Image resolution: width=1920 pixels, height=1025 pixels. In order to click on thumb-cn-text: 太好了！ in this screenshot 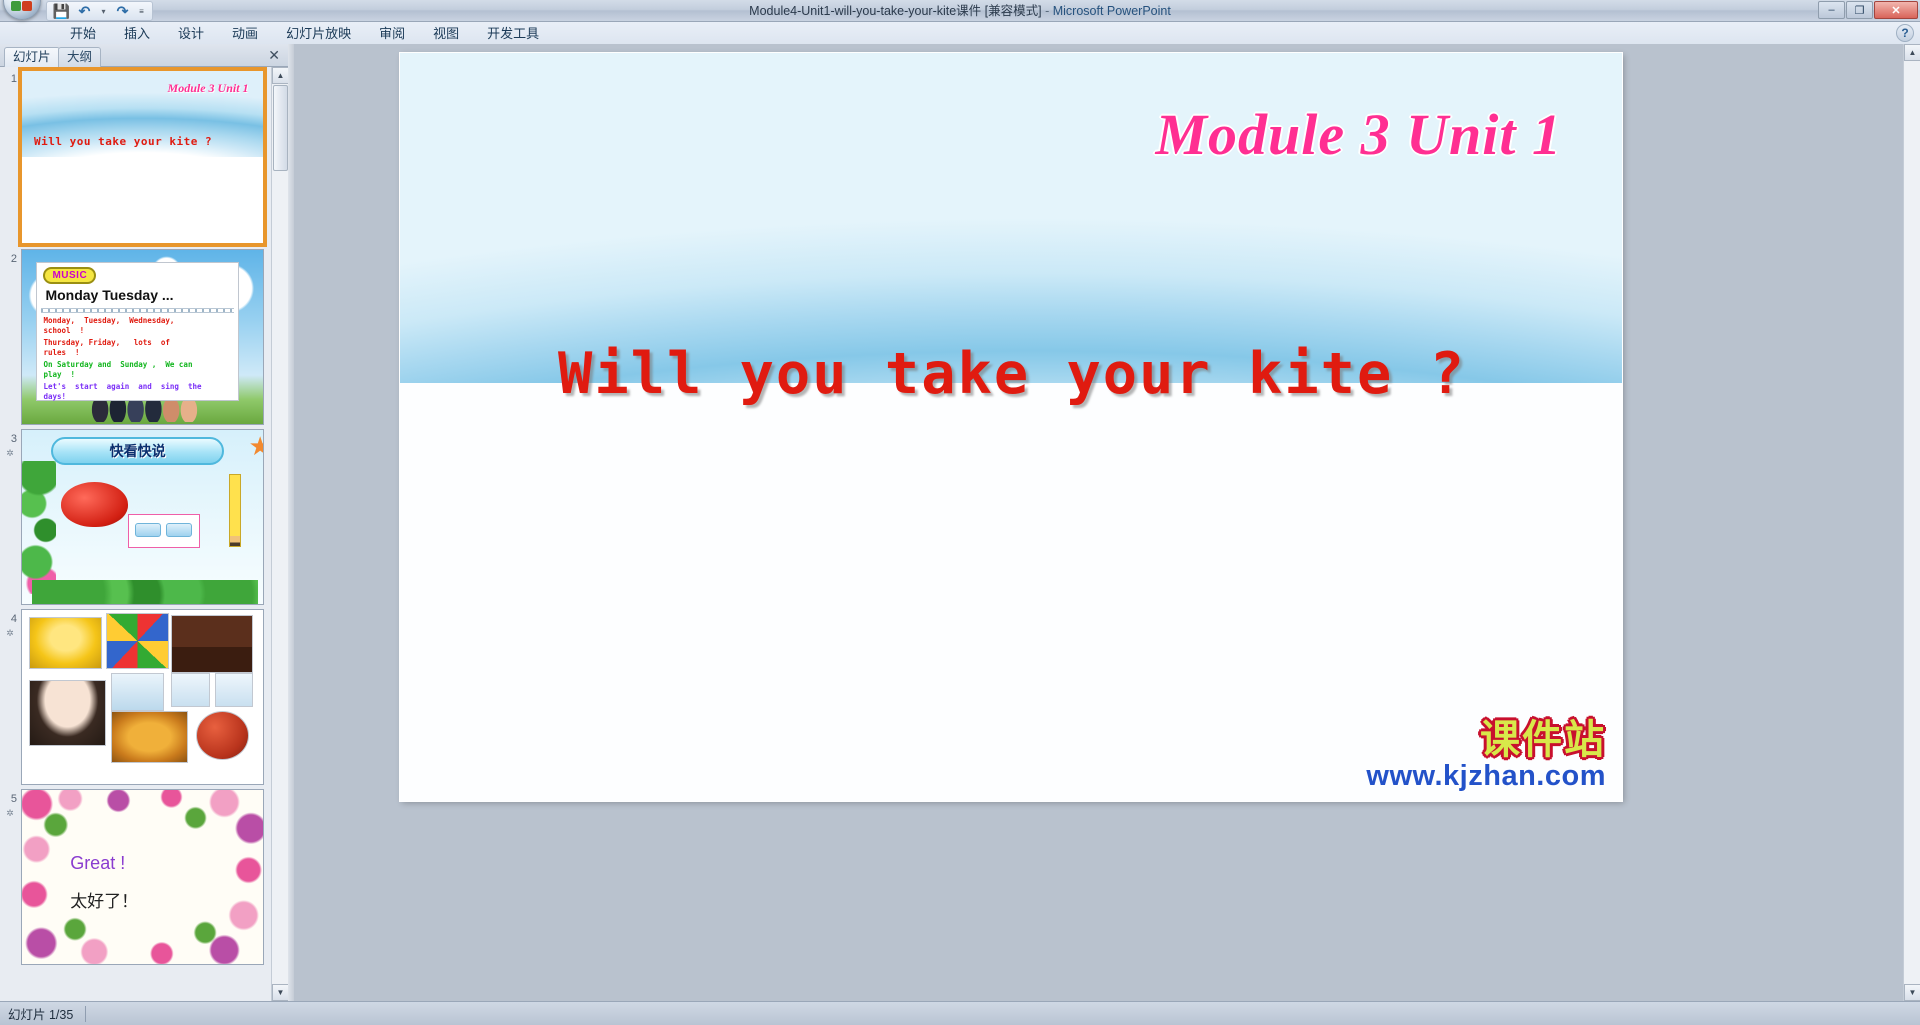, I will do `click(104, 902)`.